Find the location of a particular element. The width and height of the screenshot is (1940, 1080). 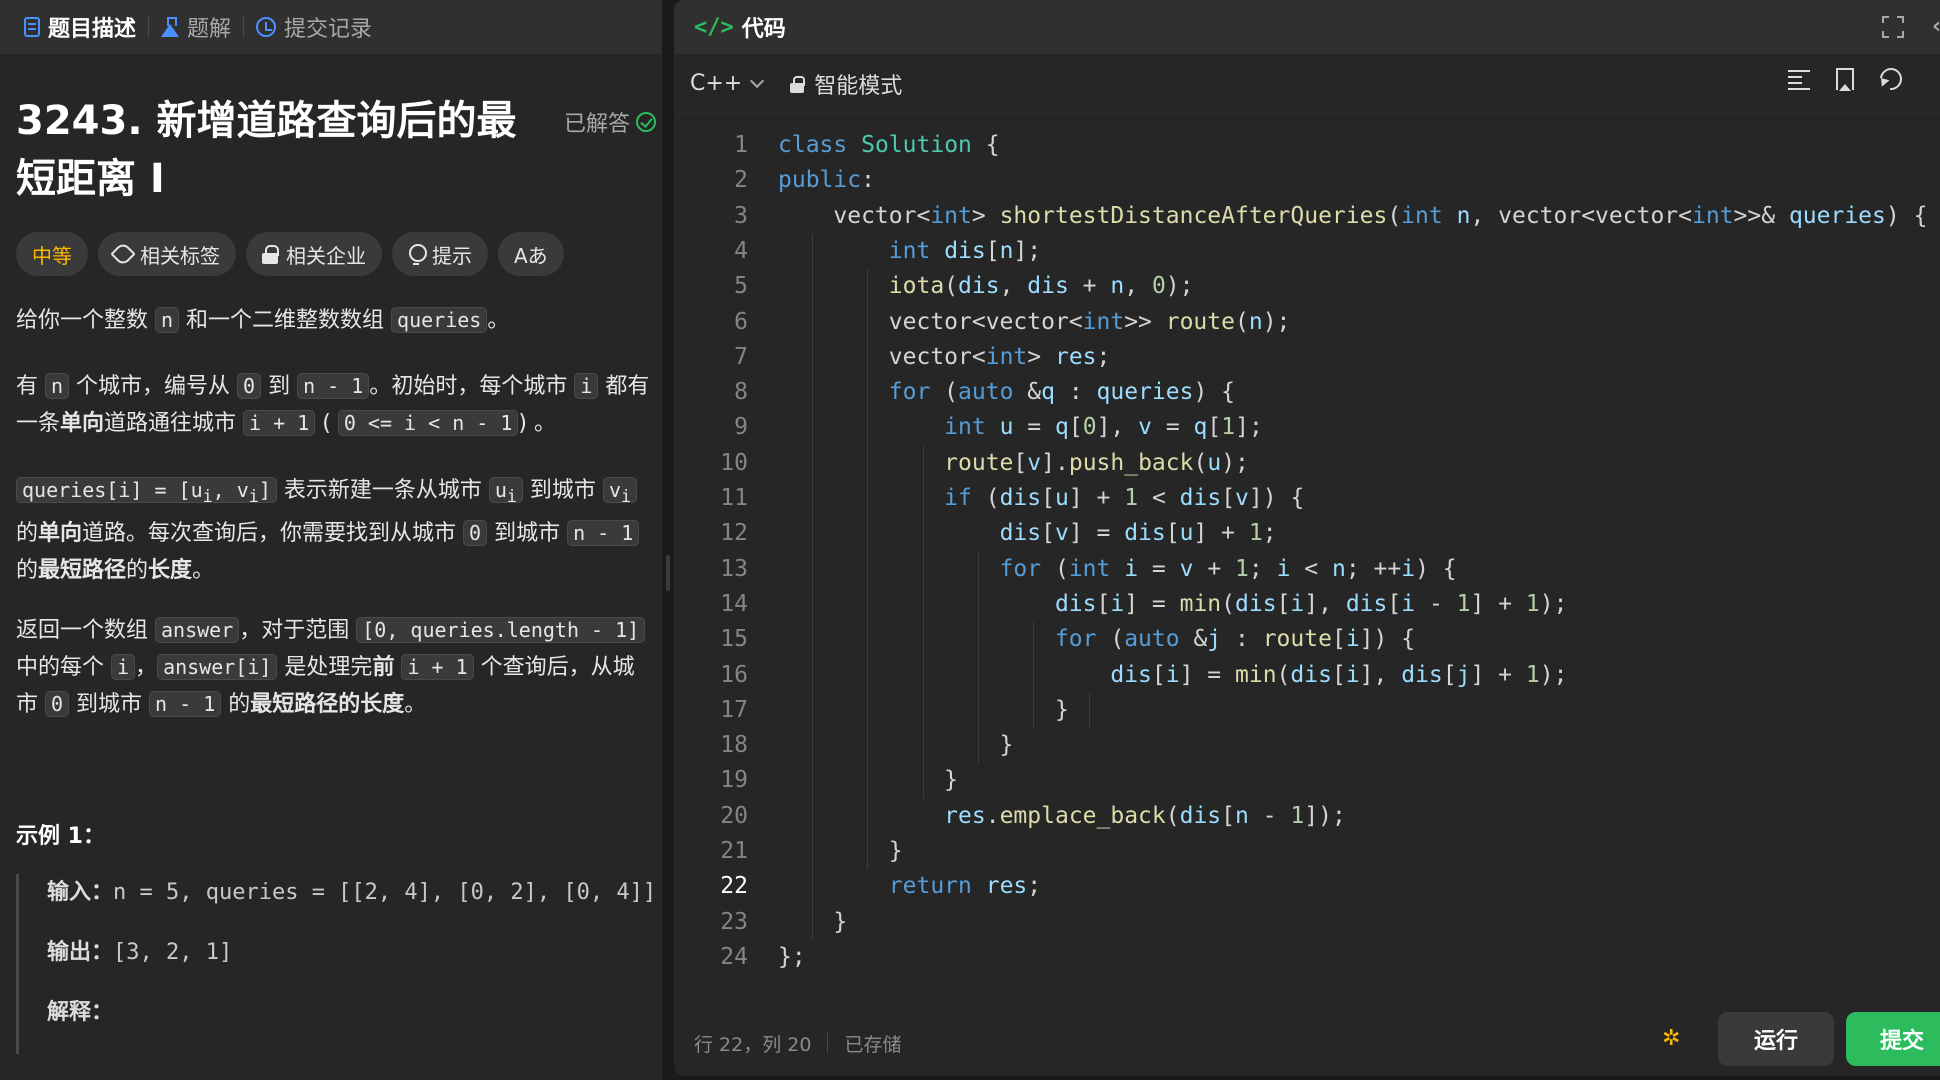

related-tags-label: 相关标签 is located at coordinates (180, 255).